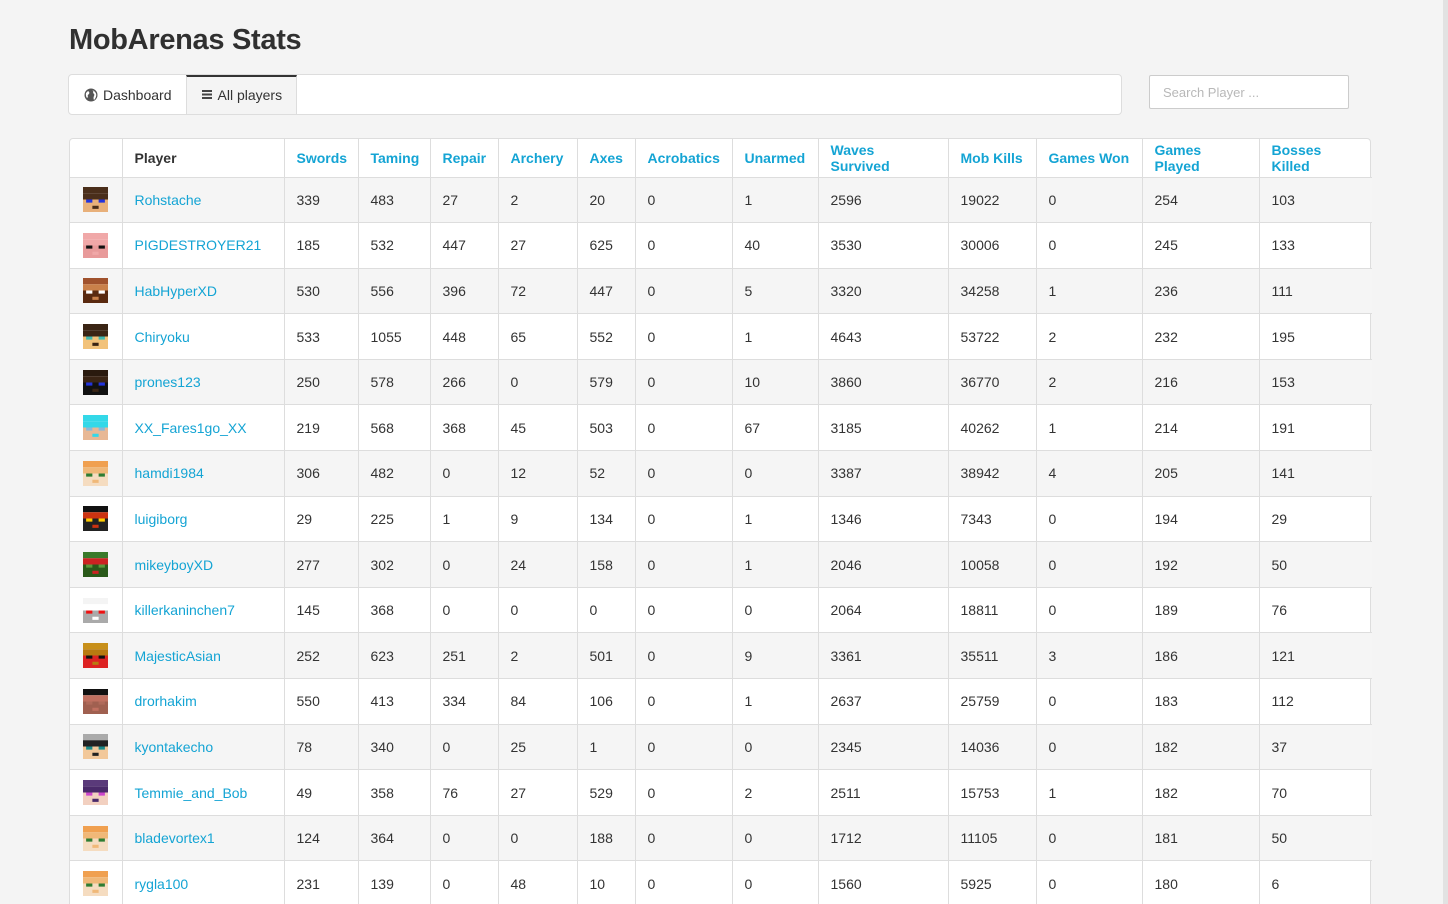 This screenshot has width=1448, height=904. What do you see at coordinates (538, 291) in the screenshot?
I see `stat-cell-archery: 72` at bounding box center [538, 291].